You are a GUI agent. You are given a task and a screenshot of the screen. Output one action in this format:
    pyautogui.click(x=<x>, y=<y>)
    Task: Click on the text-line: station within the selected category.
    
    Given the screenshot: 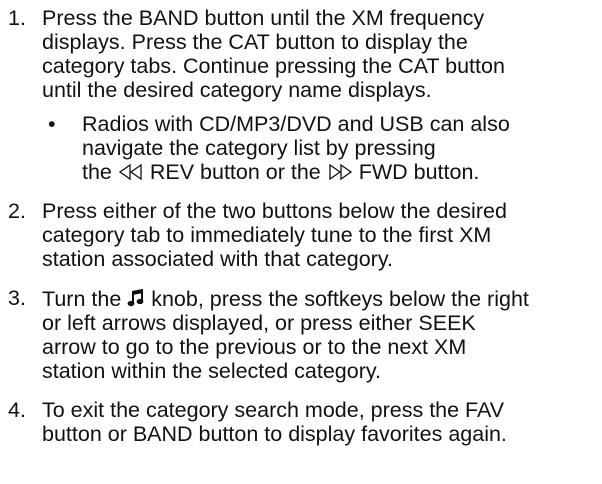 What is the action you would take?
    pyautogui.click(x=212, y=371)
    